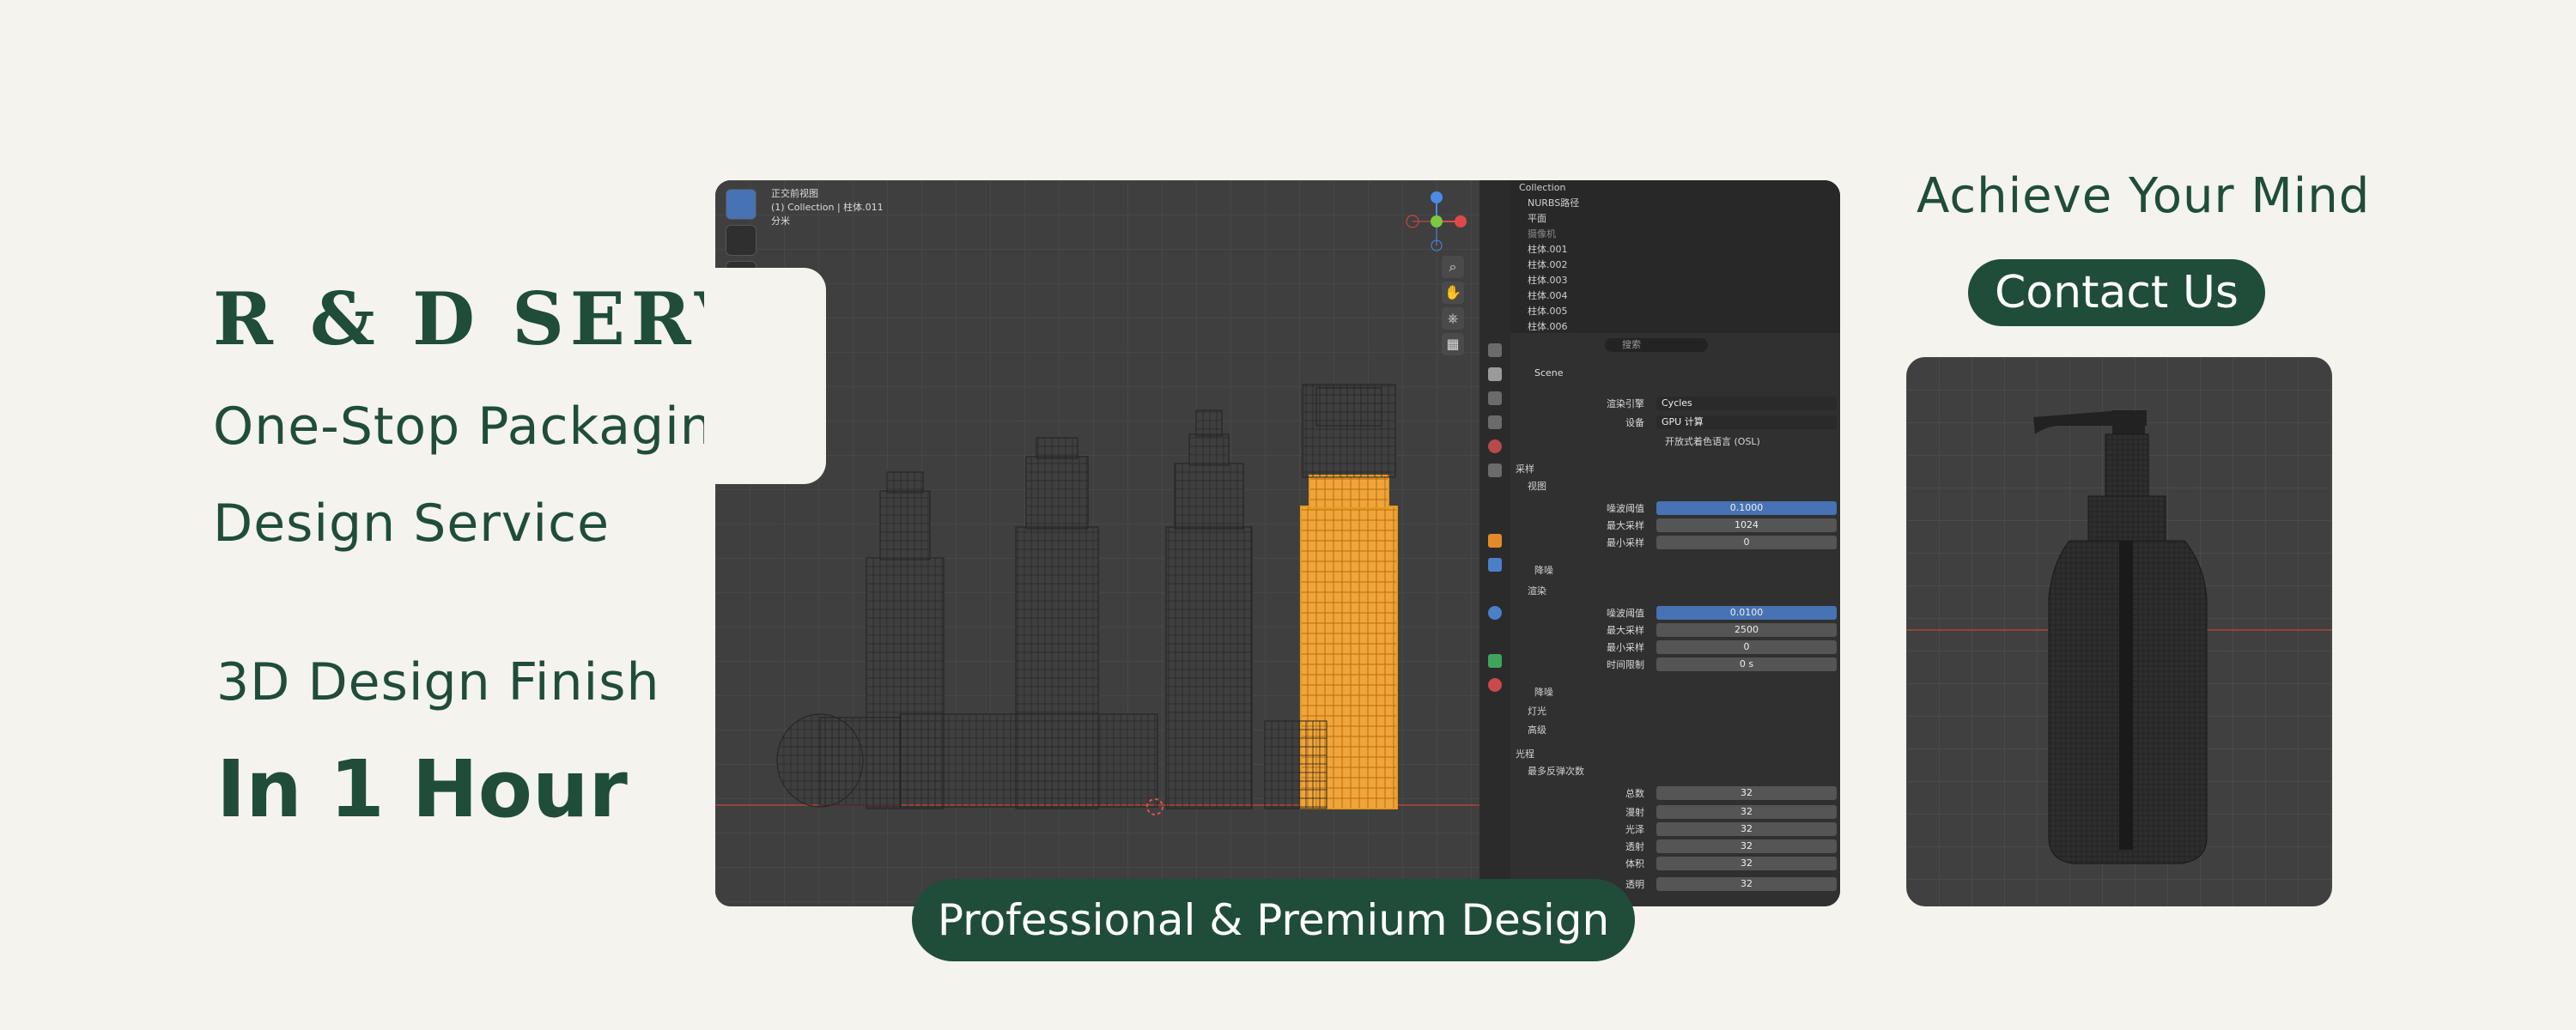 This screenshot has height=1030, width=2576. I want to click on bounce-row: 光泽 32, so click(1675, 830).